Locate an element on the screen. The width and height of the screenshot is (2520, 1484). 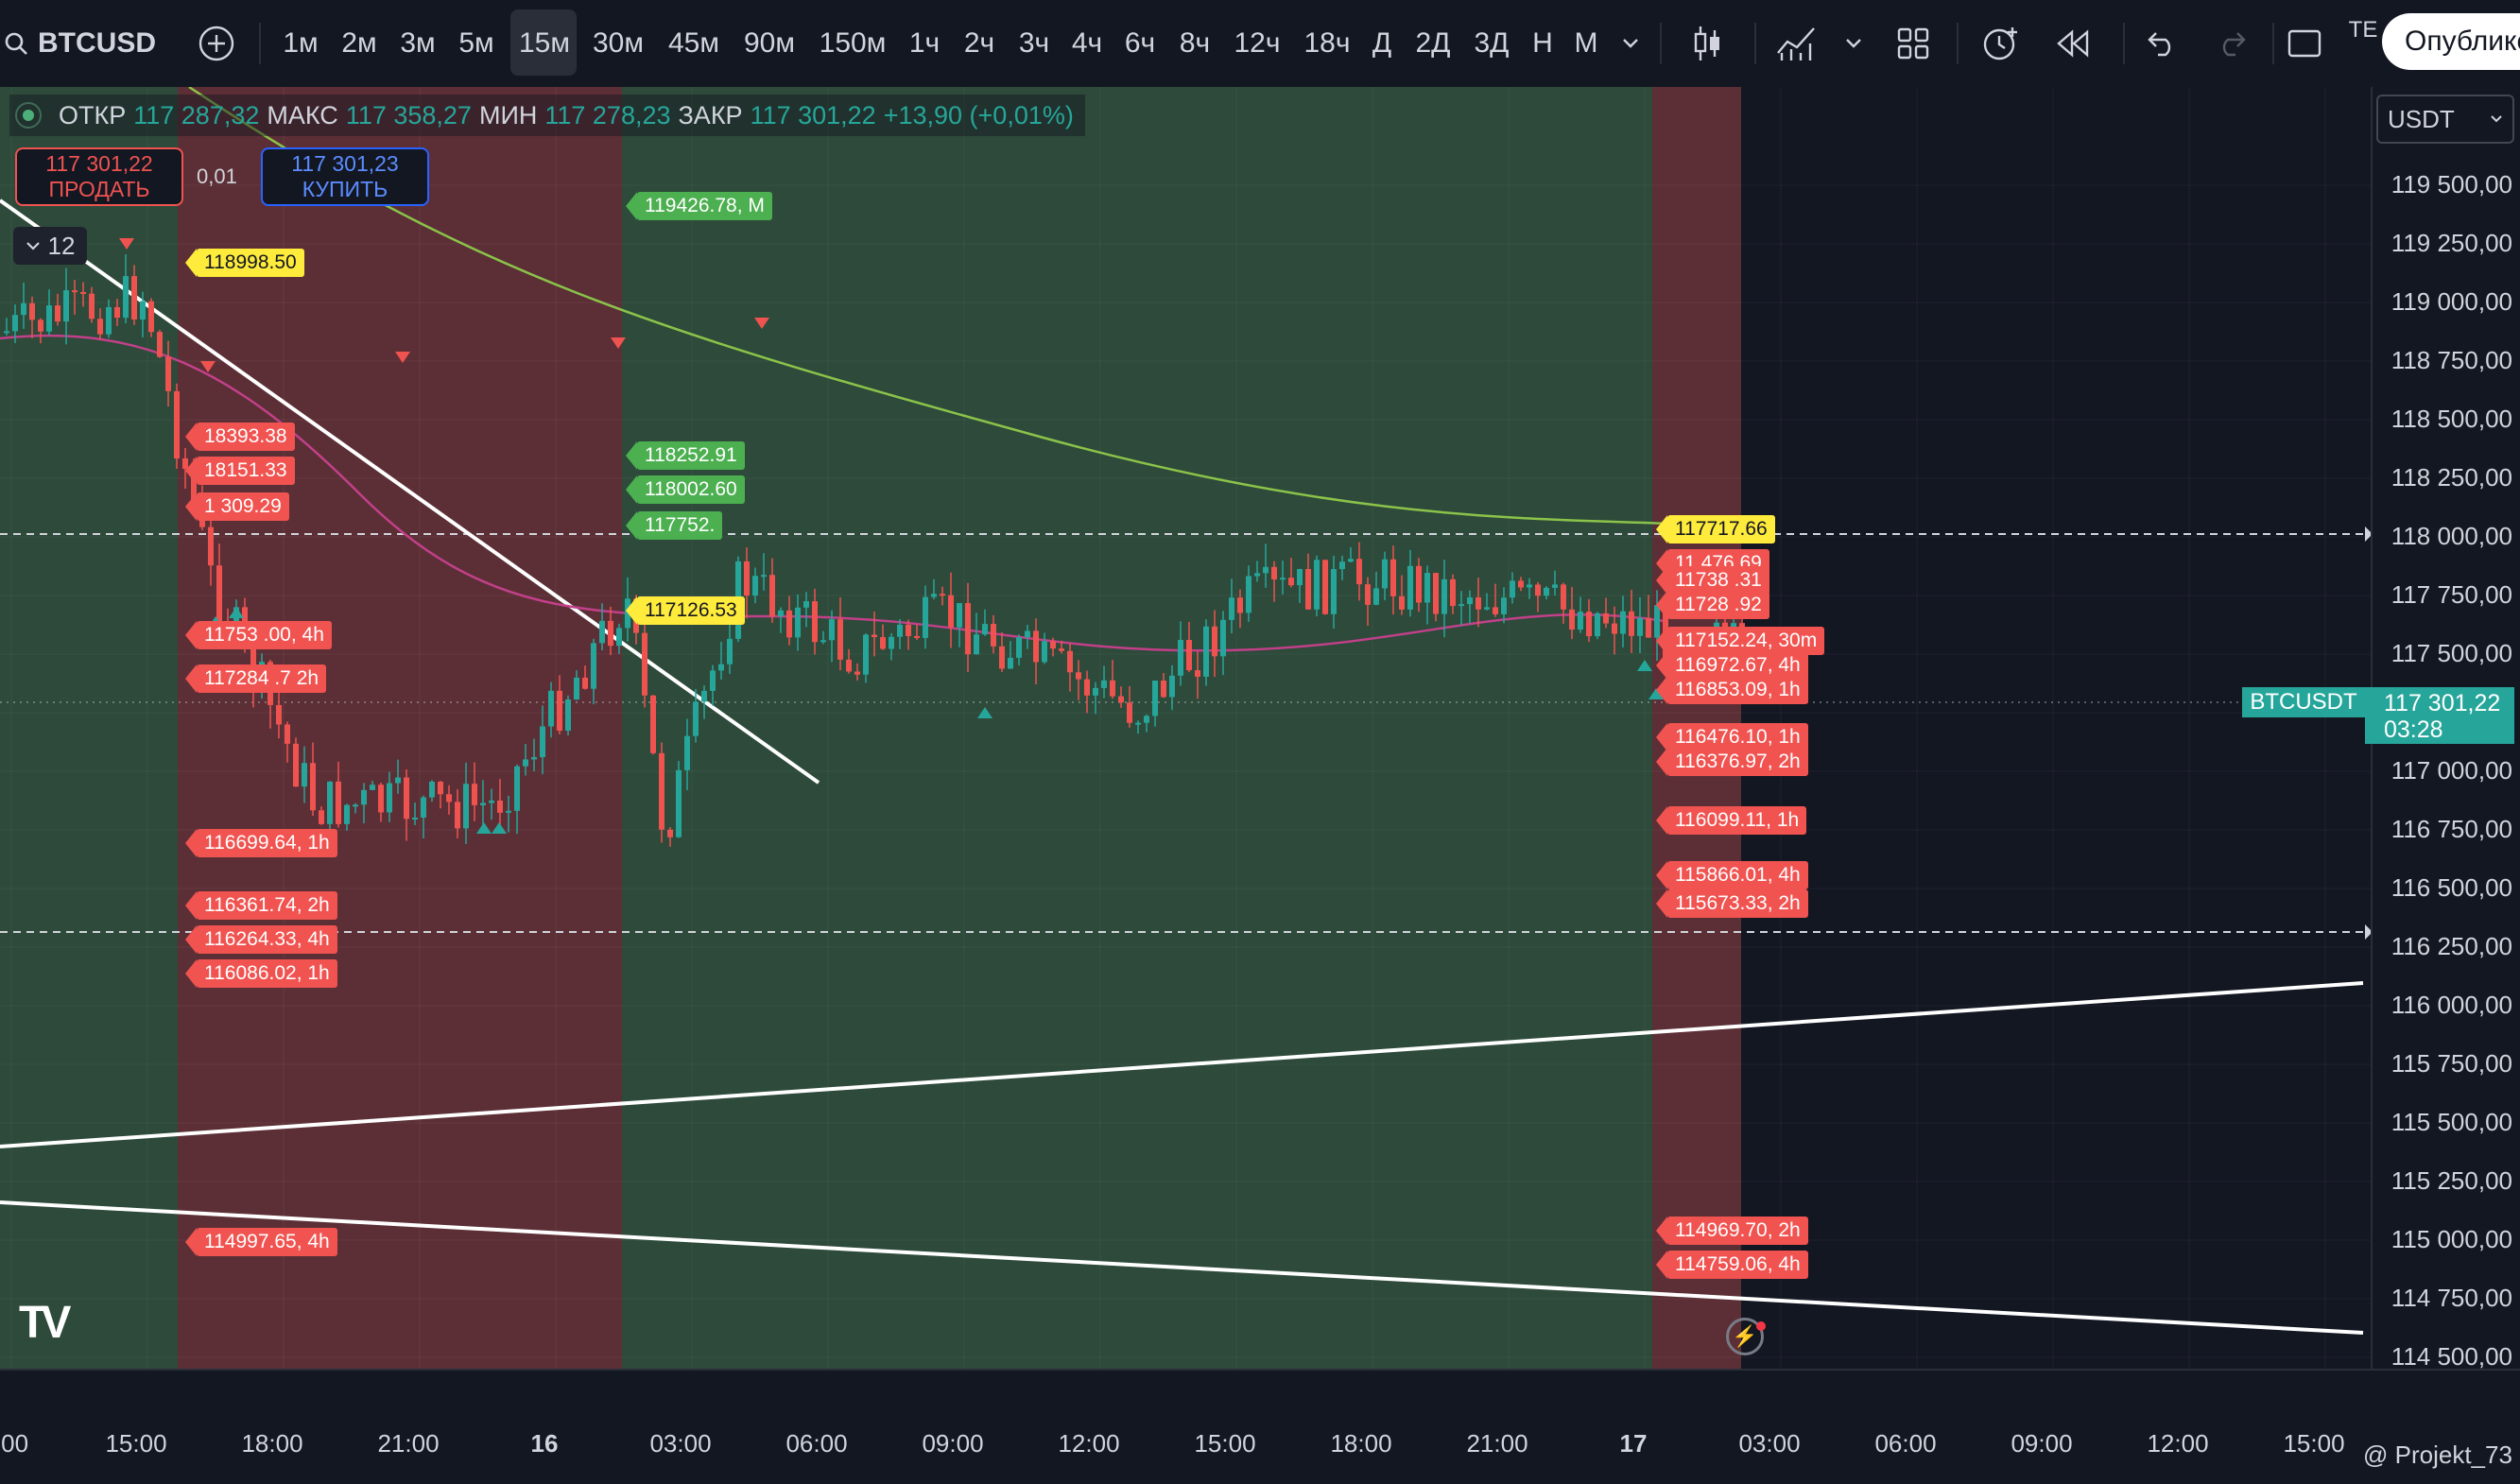
symbol-search: BTCUSD is located at coordinates (84, 44).